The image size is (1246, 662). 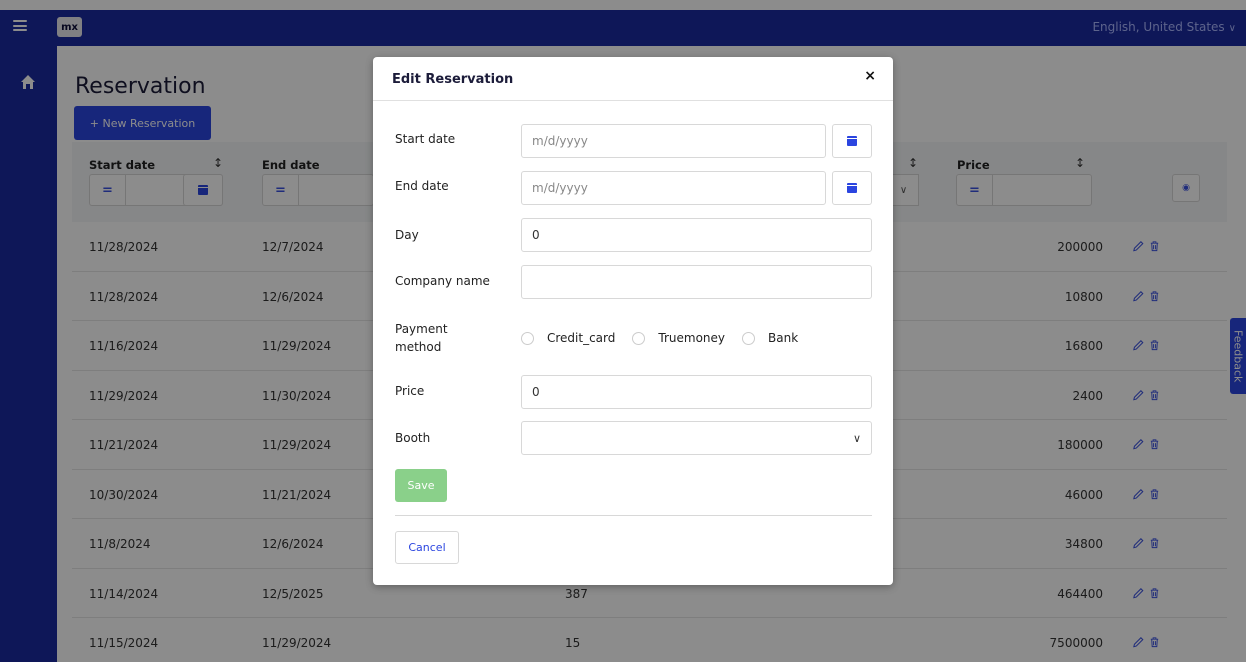 I want to click on radio-credit-card, so click(x=527, y=338).